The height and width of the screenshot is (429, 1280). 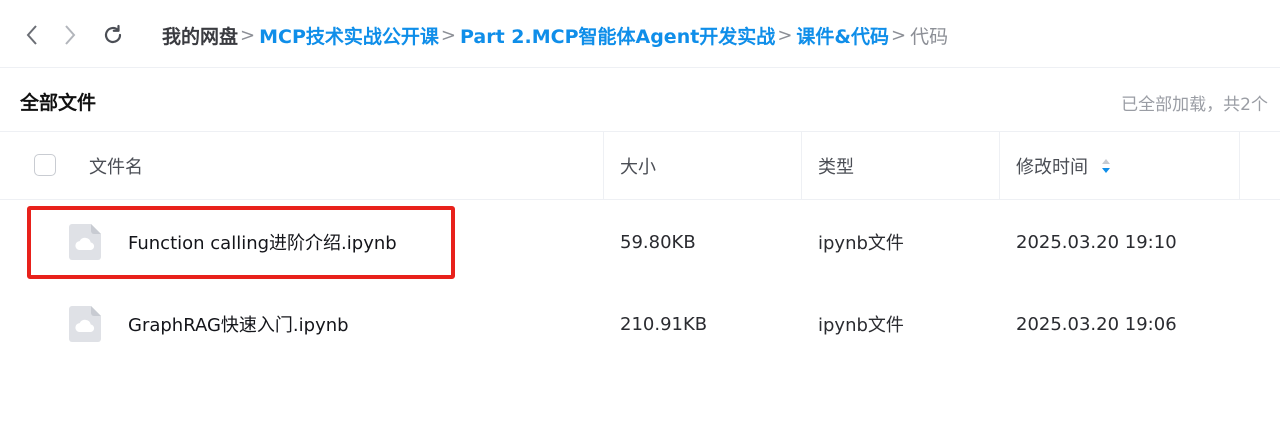 What do you see at coordinates (262, 242) in the screenshot?
I see `file-name: Function calling进阶介绍.ipynb` at bounding box center [262, 242].